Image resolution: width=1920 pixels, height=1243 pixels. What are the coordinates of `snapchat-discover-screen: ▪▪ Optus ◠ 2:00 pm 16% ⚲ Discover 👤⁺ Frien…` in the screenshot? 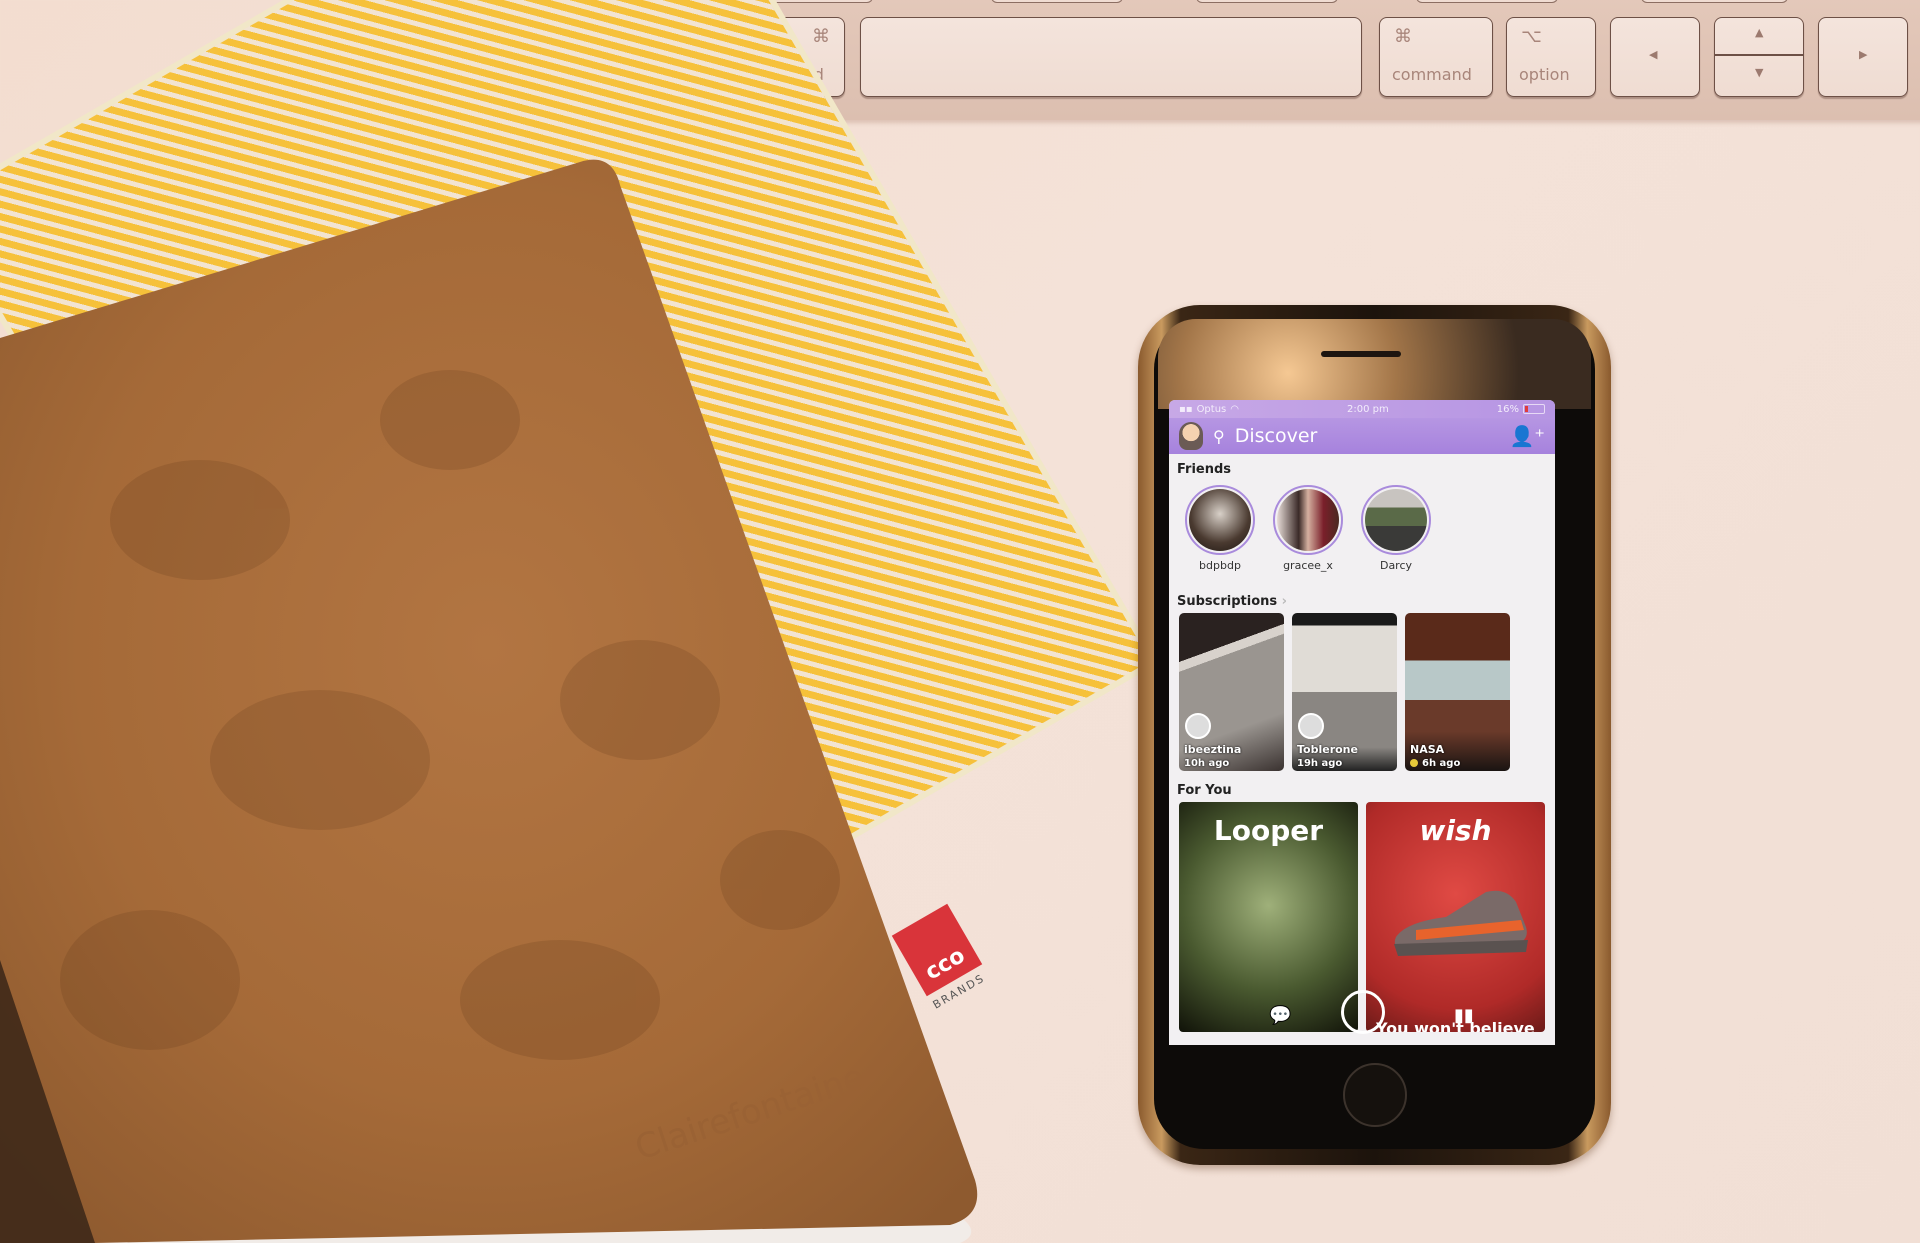 It's located at (1362, 722).